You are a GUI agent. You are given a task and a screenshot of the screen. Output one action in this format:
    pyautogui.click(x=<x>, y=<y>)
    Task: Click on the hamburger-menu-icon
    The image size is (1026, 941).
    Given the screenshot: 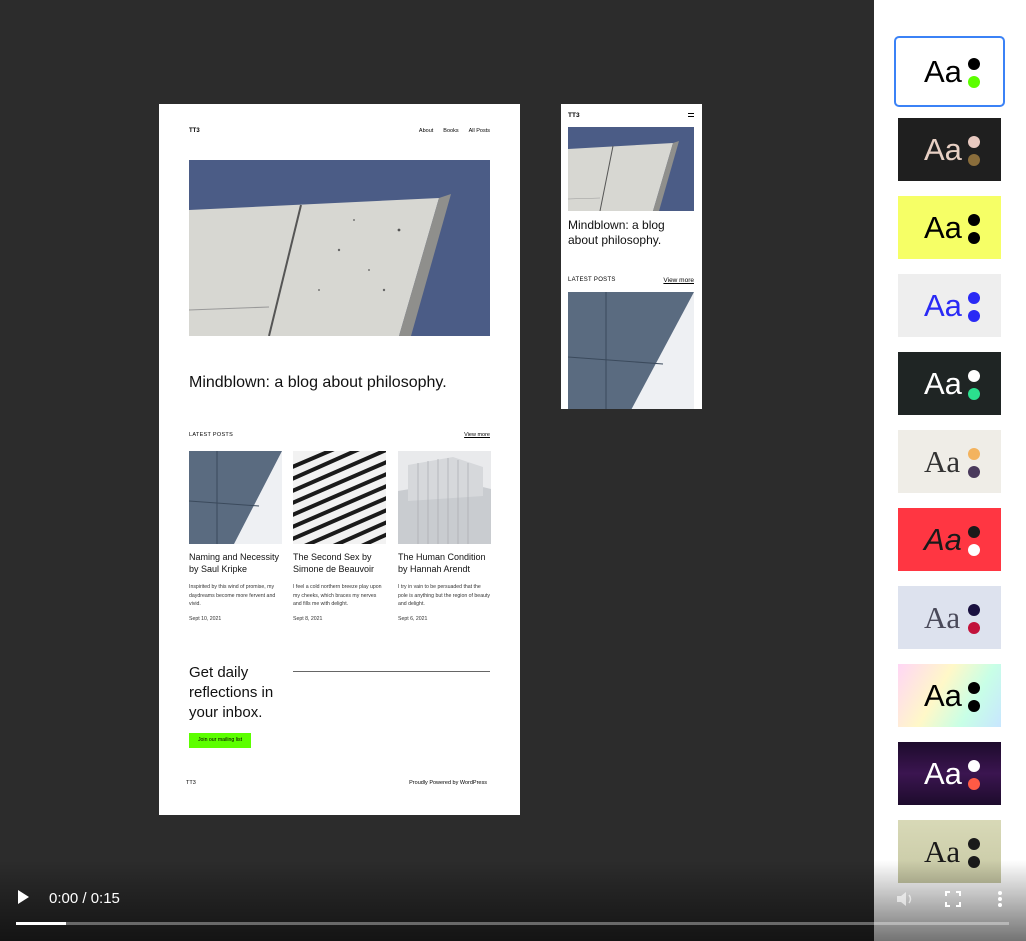 What is the action you would take?
    pyautogui.click(x=691, y=116)
    